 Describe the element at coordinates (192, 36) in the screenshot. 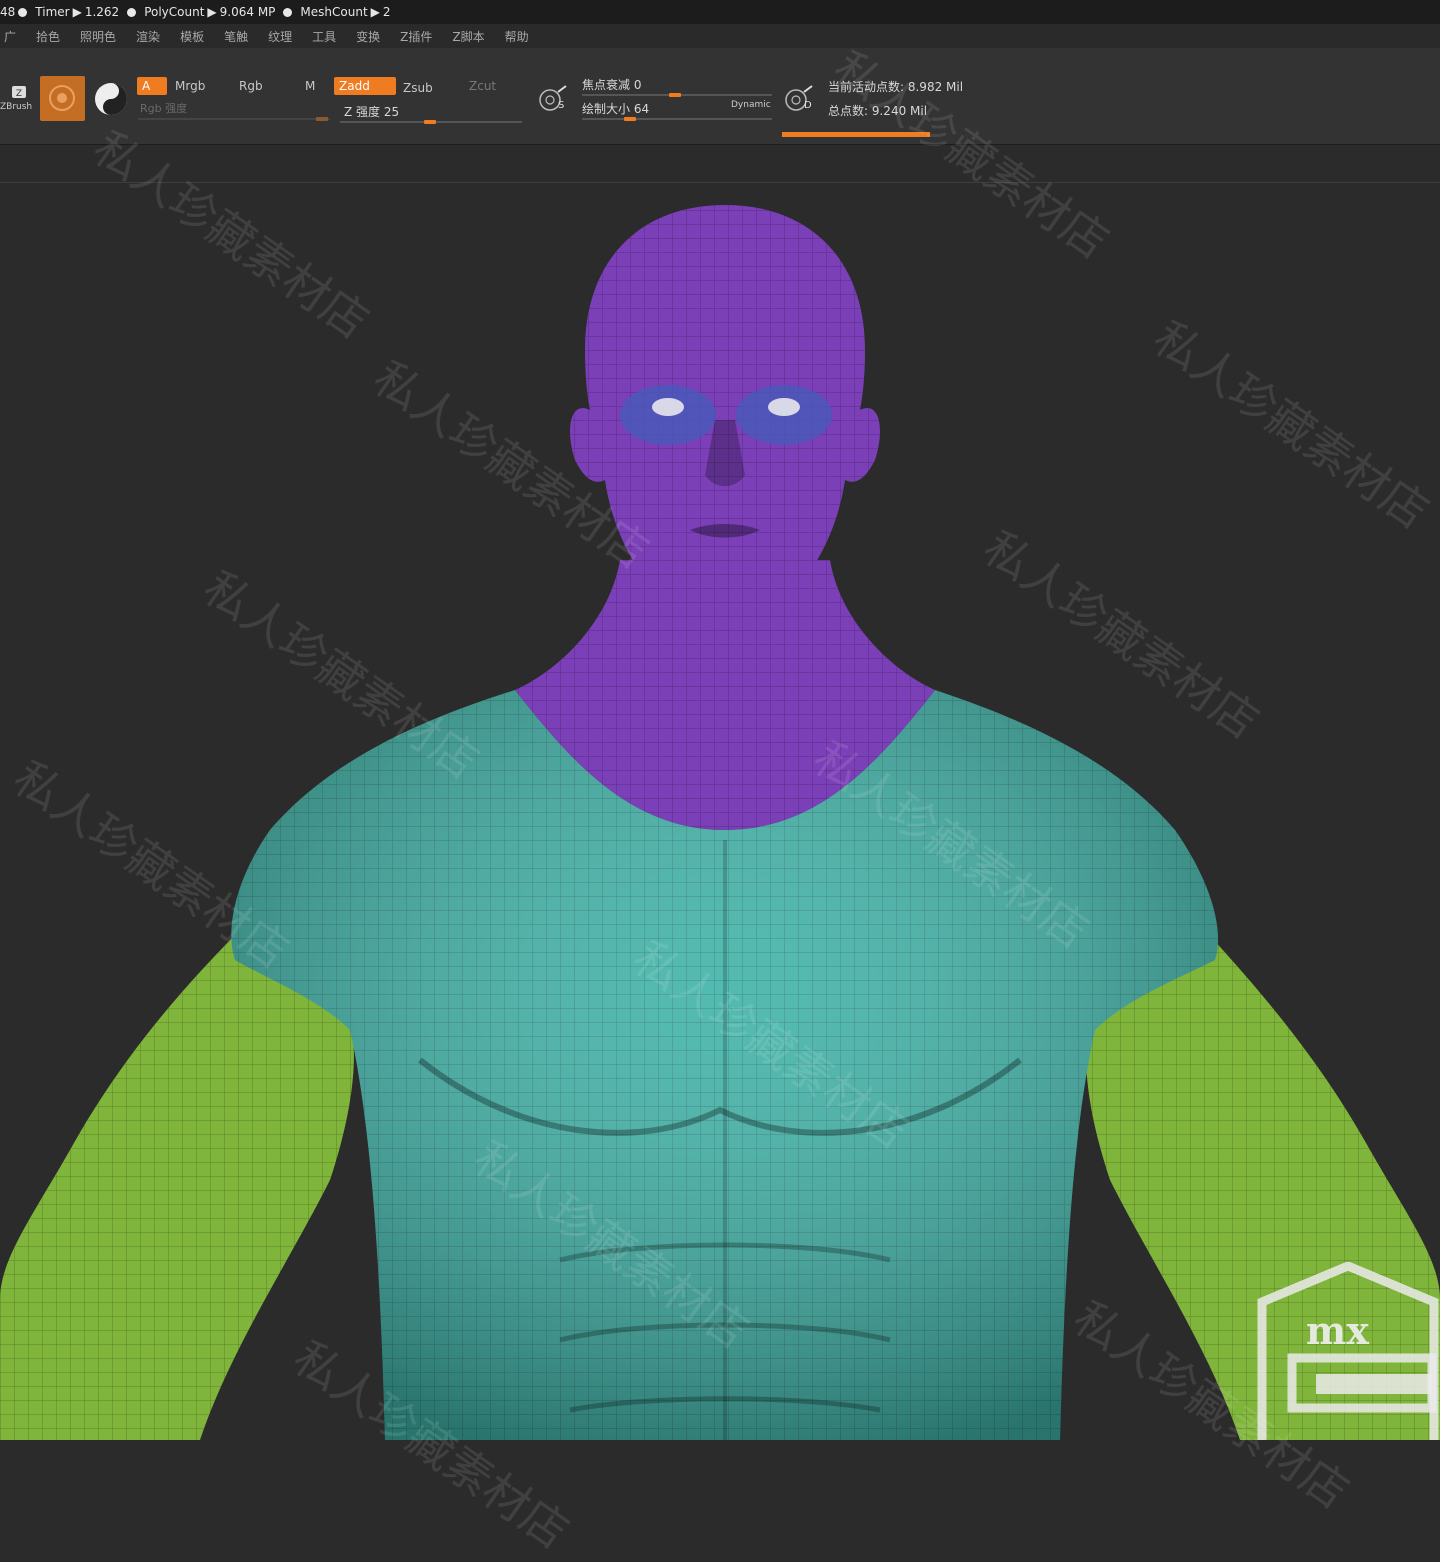

I see `menu-item: 模板` at that location.